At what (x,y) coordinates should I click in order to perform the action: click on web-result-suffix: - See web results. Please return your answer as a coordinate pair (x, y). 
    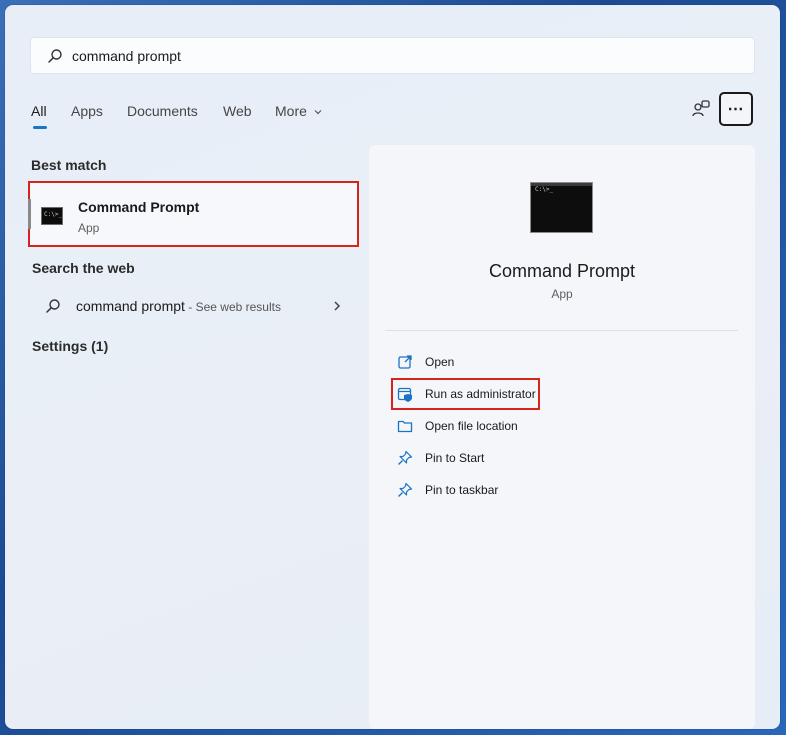
    Looking at the image, I should click on (232, 307).